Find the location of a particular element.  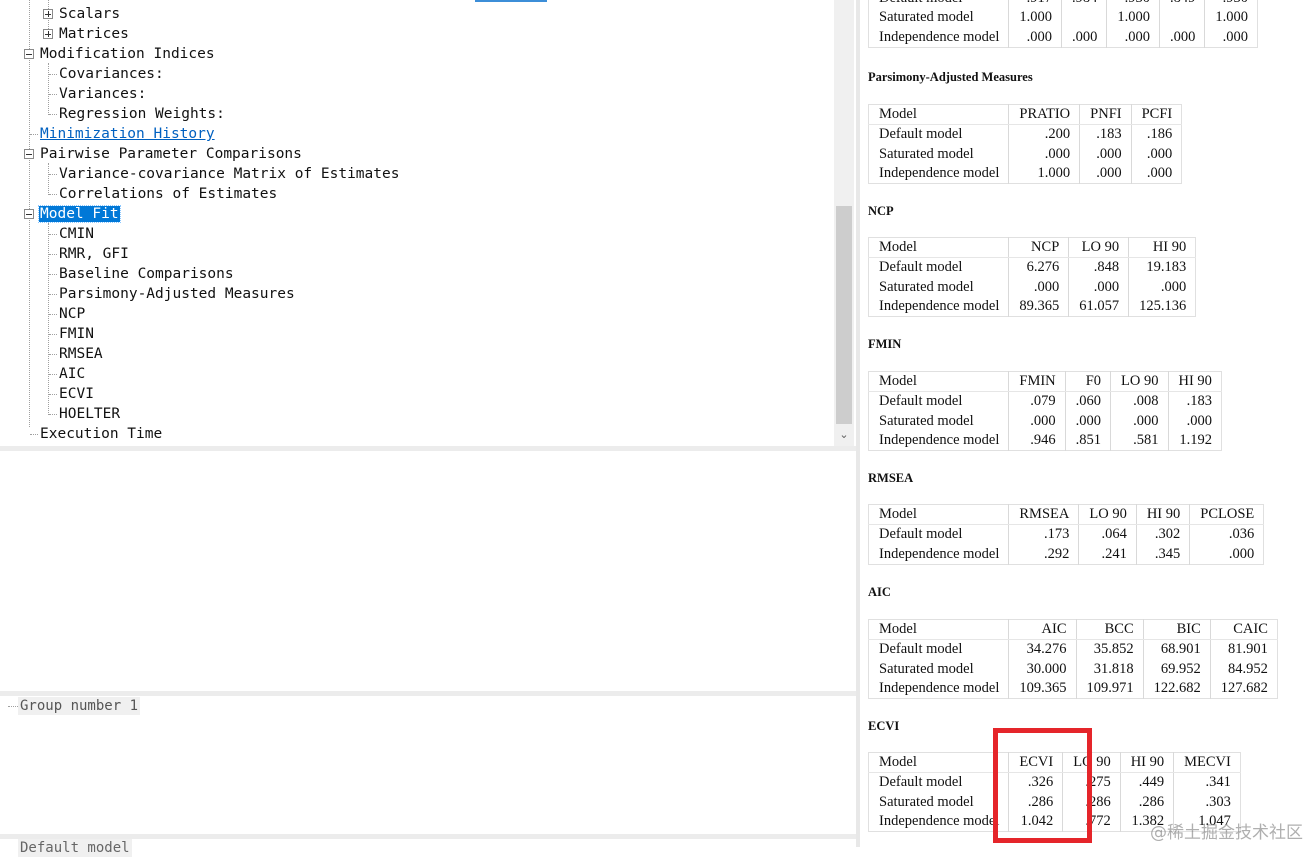

tree-item-scalars: Scalars is located at coordinates (89, 14).